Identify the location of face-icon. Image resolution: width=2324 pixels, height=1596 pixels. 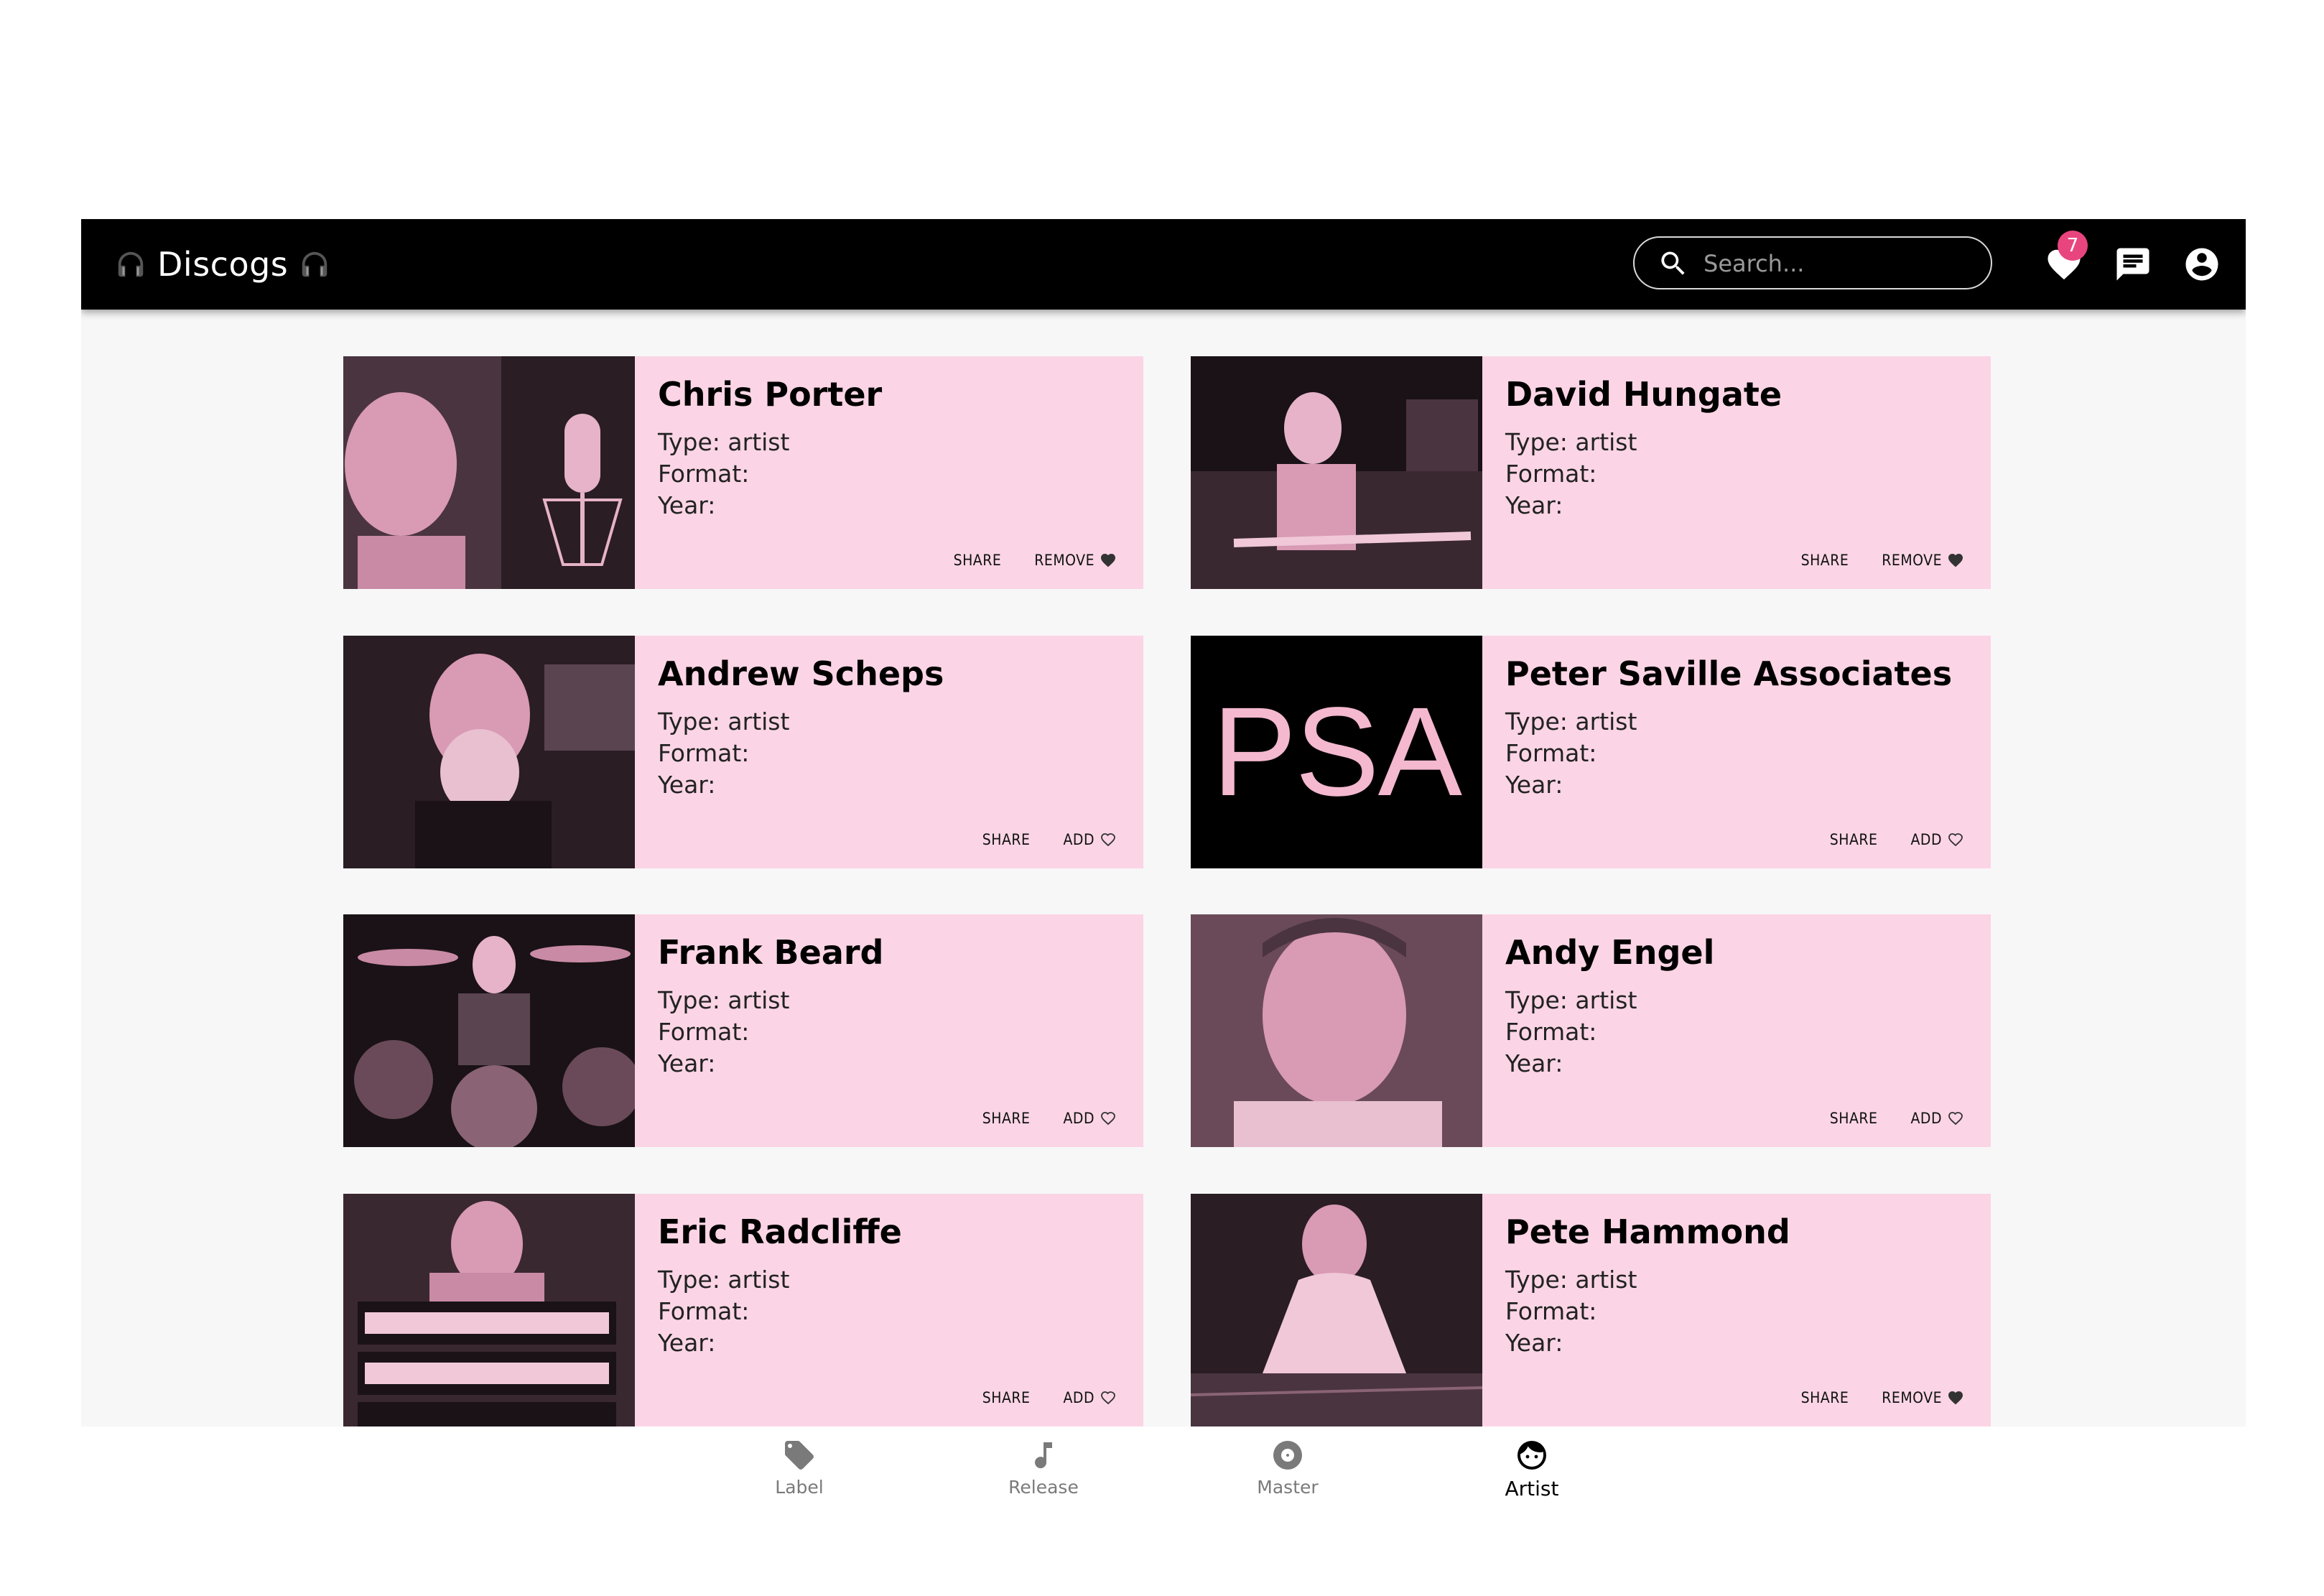
(1531, 1455).